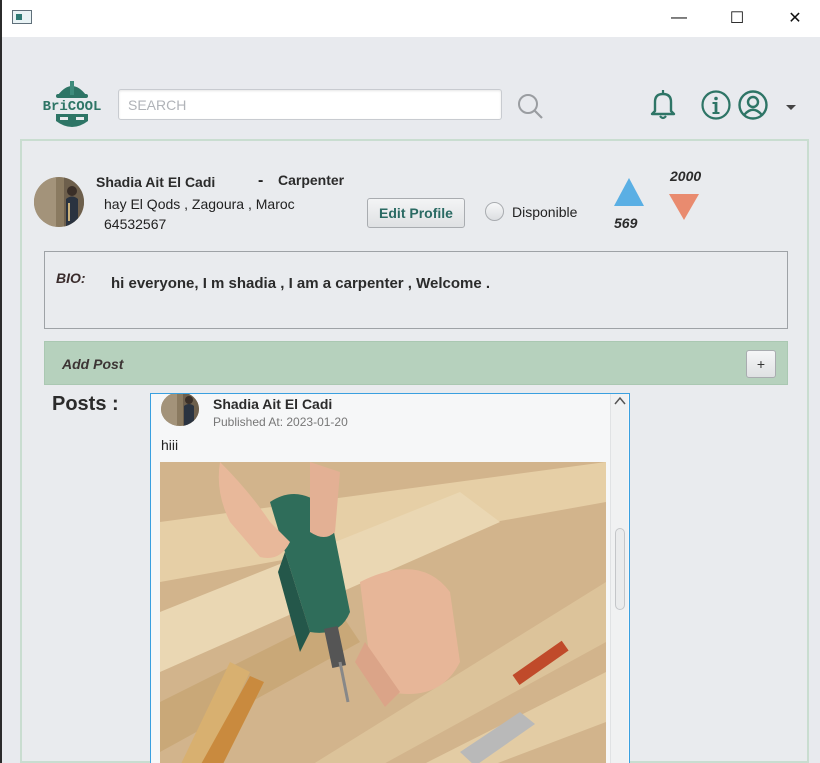  I want to click on post-author: Shadia Ait El Cadi, so click(273, 404).